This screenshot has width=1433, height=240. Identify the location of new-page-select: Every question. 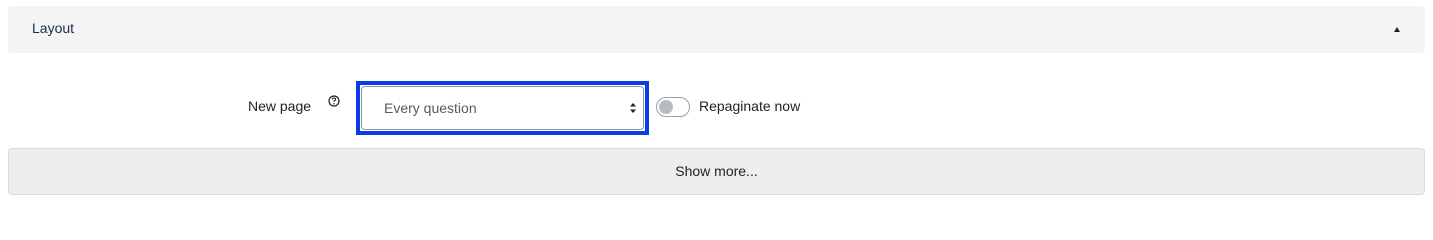
(502, 108).